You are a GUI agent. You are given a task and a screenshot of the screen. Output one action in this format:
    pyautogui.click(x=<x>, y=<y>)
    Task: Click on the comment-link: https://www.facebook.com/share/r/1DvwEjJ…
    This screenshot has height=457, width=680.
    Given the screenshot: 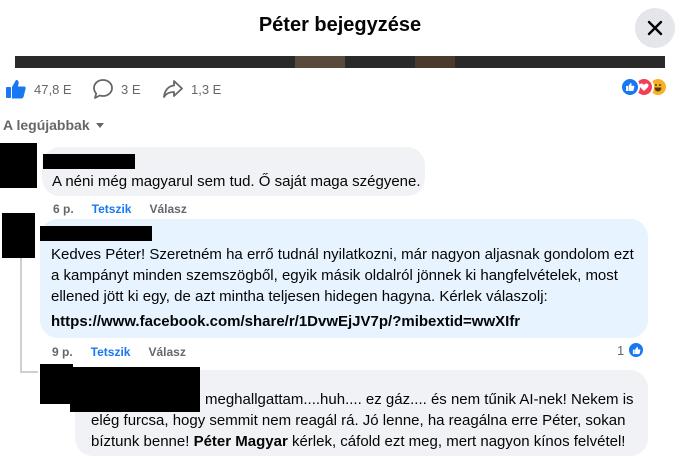 What is the action you would take?
    pyautogui.click(x=285, y=322)
    